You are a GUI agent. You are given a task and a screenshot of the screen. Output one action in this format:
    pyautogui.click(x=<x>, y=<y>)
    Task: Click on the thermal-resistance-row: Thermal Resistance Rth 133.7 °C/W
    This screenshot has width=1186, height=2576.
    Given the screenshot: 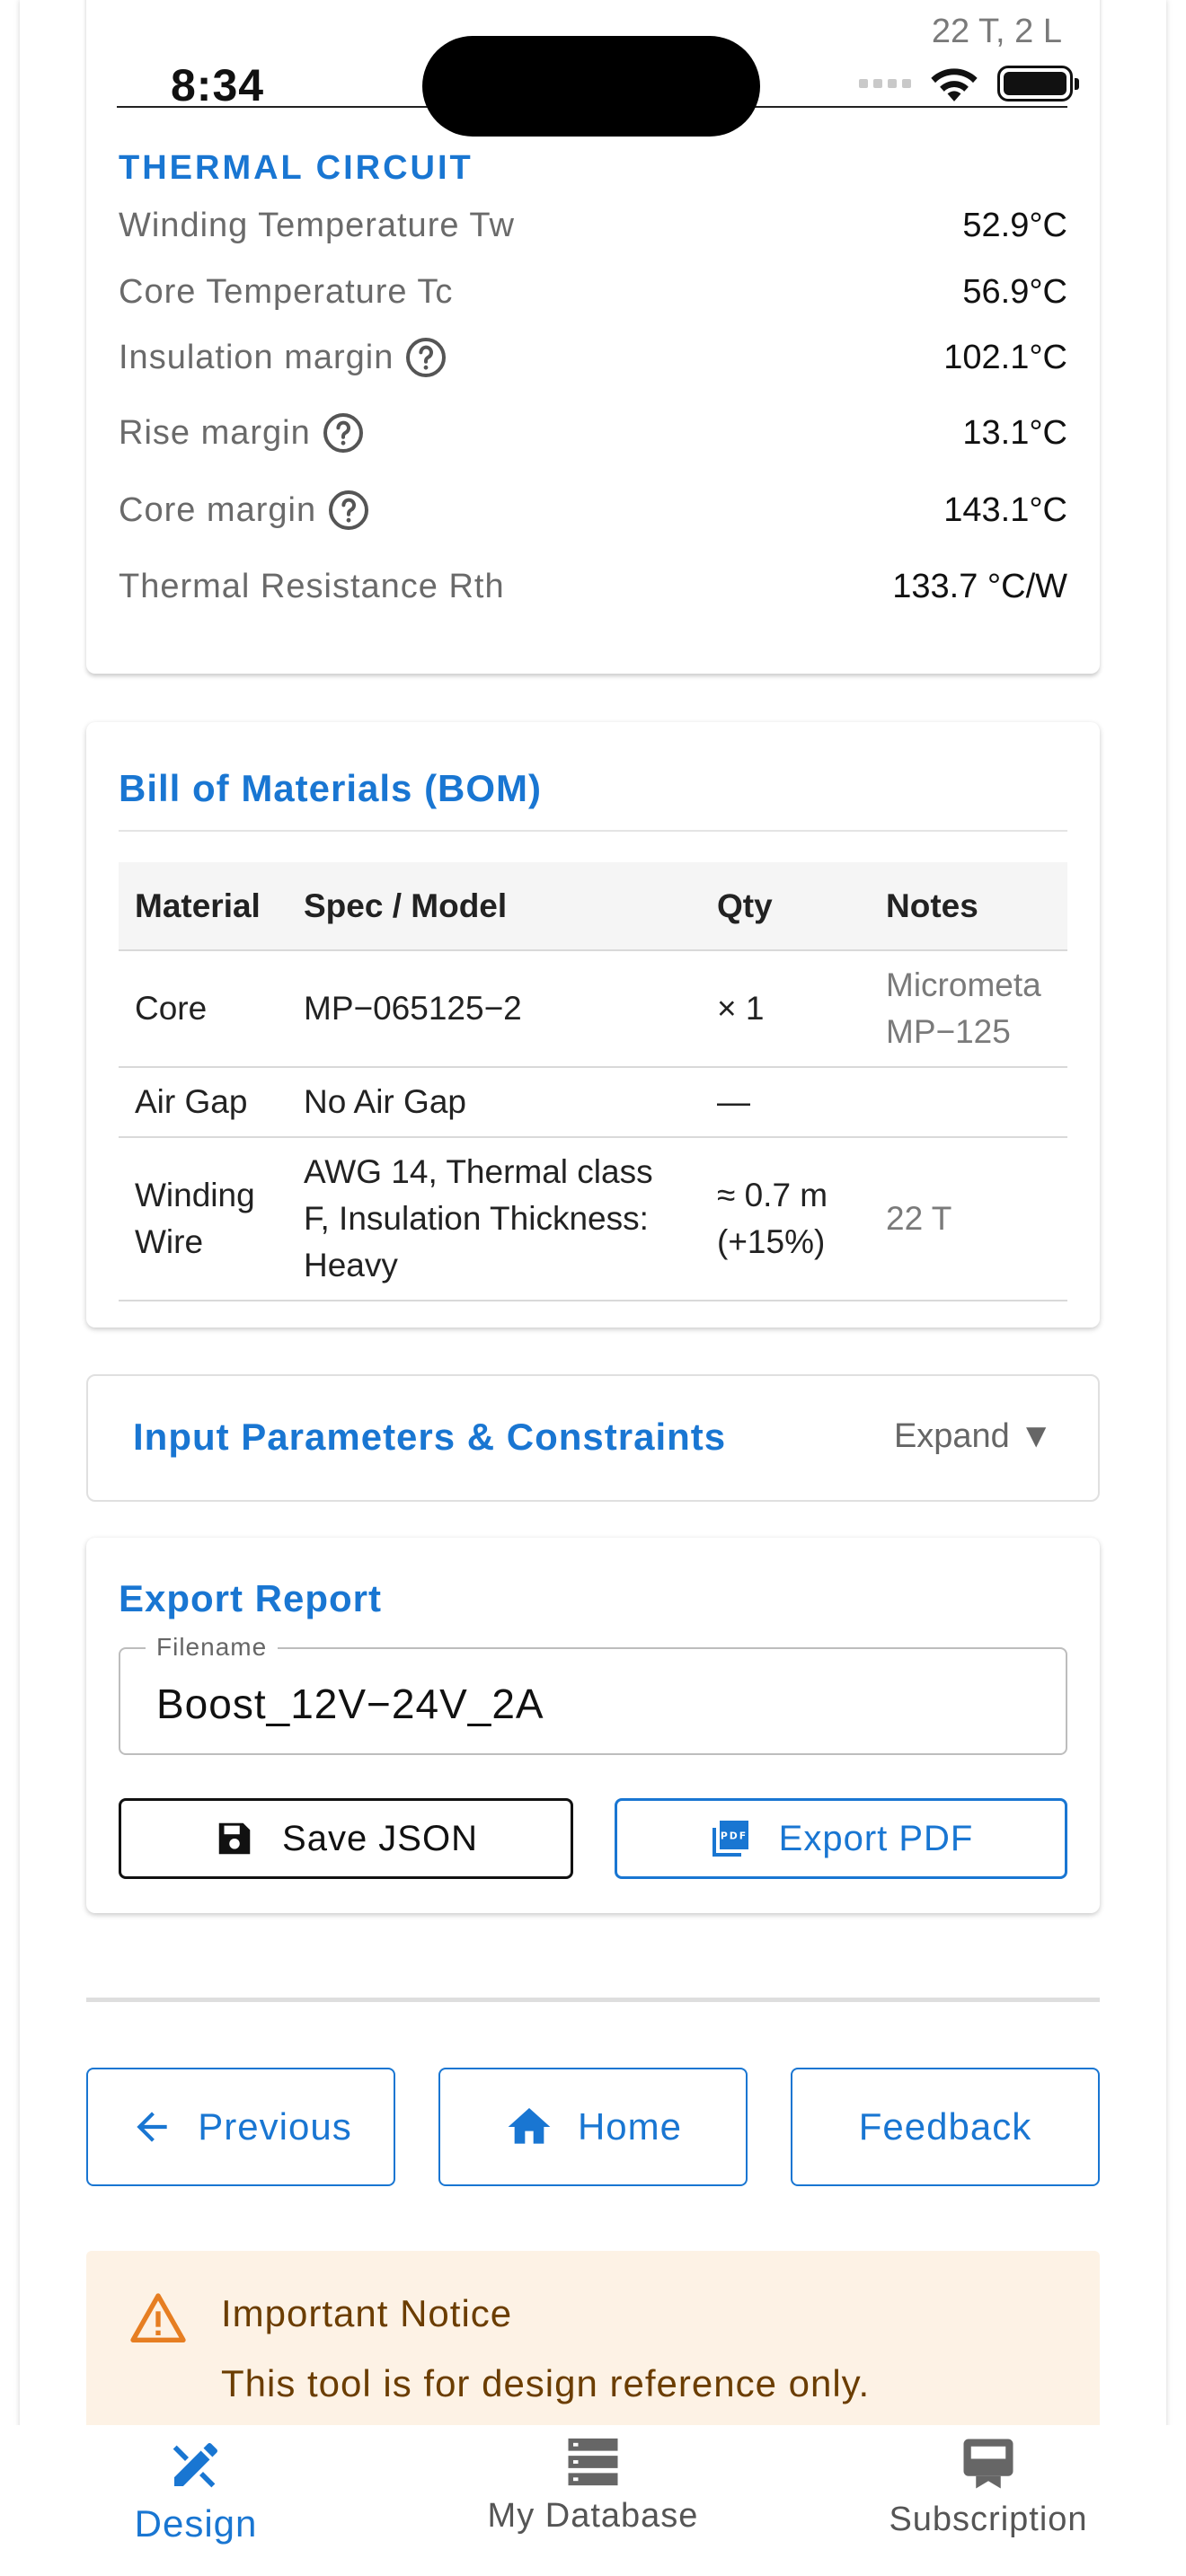 What is the action you would take?
    pyautogui.click(x=593, y=587)
    